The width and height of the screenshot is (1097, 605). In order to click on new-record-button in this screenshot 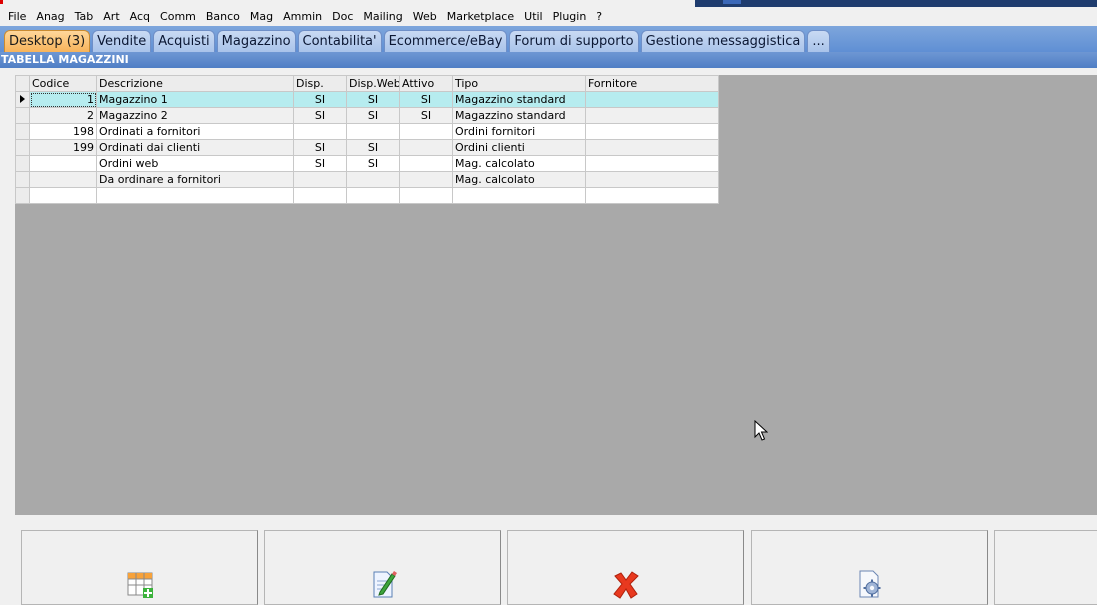, I will do `click(139, 567)`.